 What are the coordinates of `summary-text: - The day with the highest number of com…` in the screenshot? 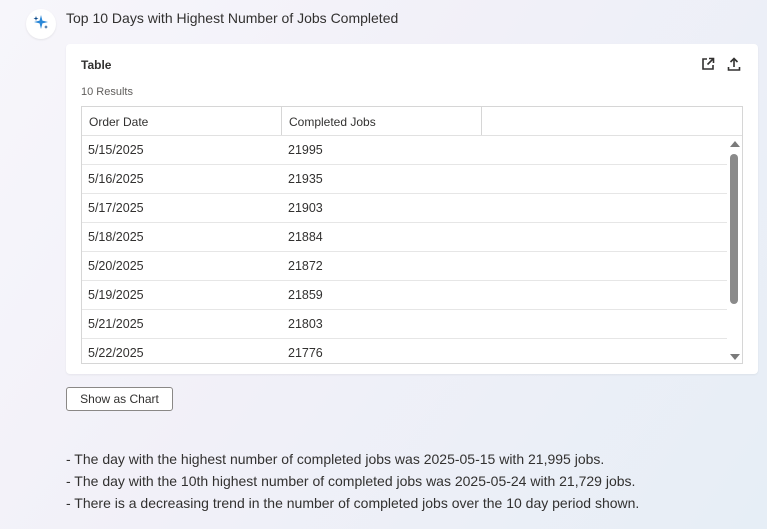 It's located at (352, 481).